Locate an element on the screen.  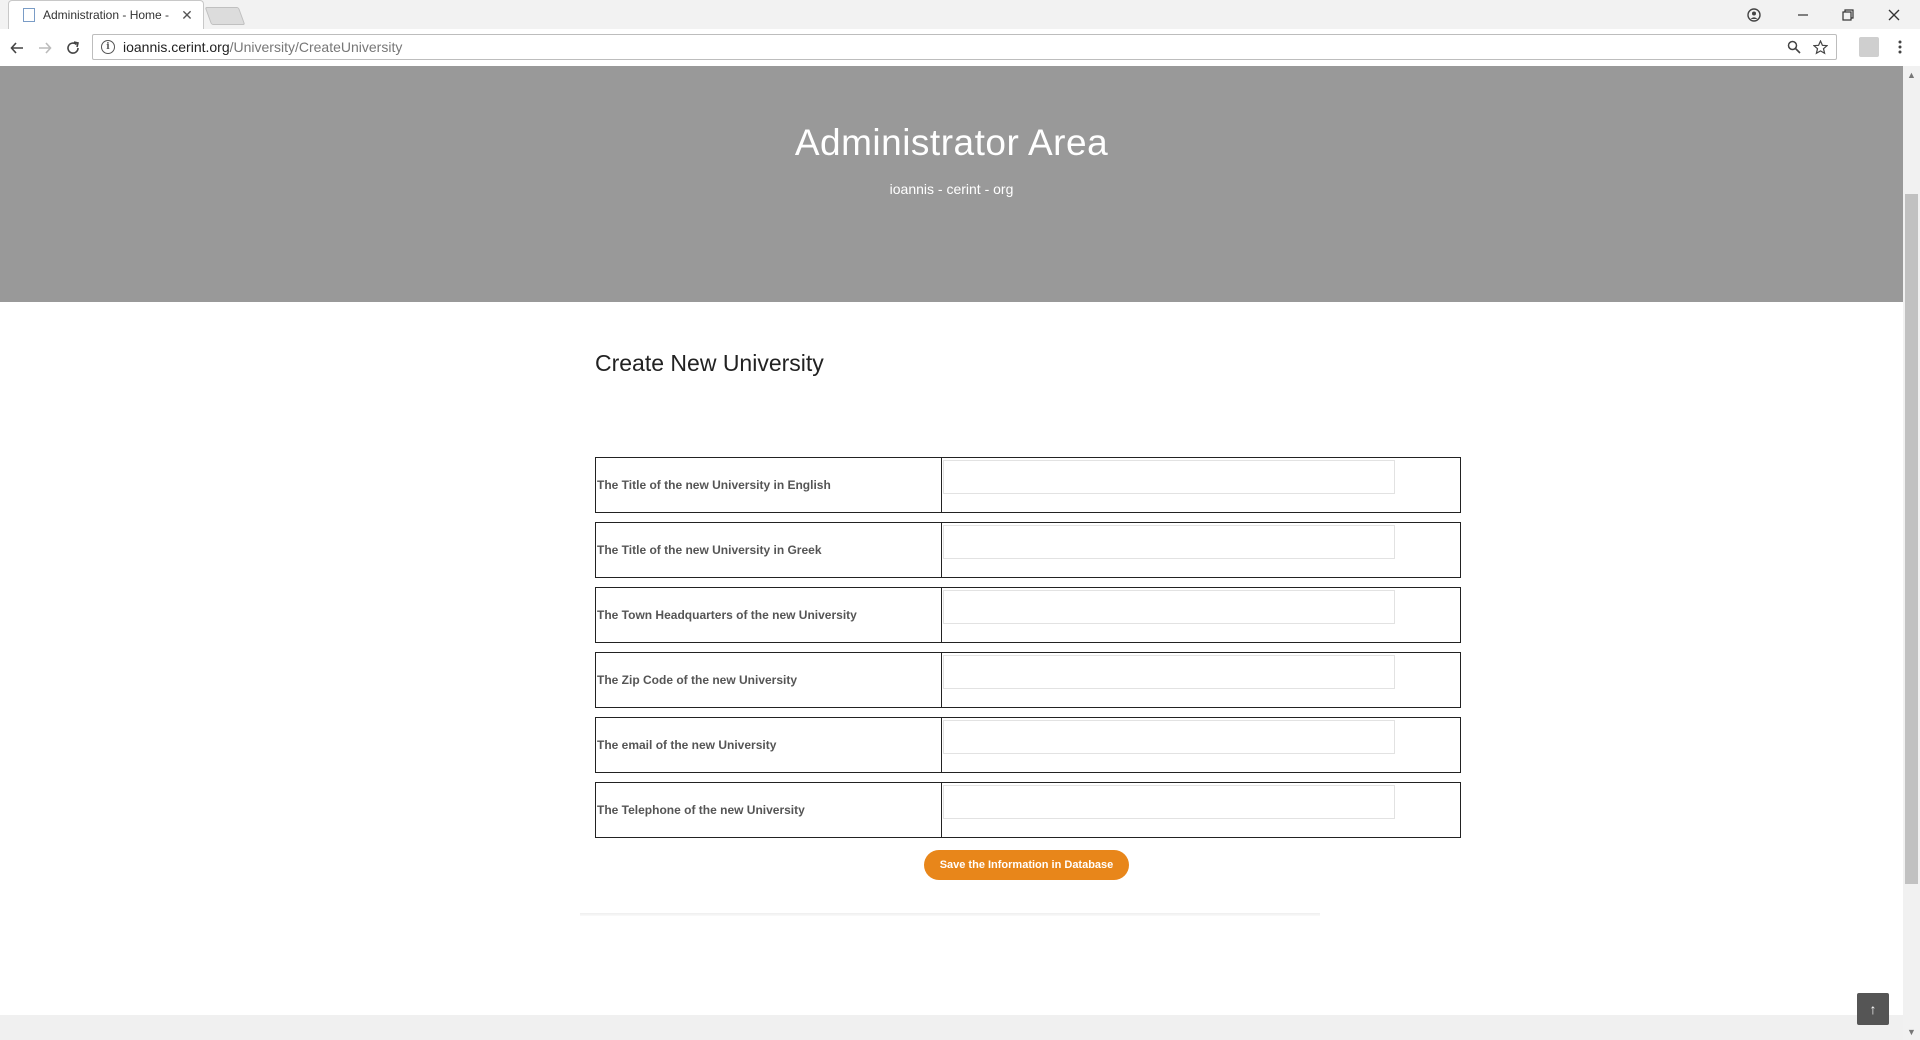
form-row-title-greek: The Title of the new University in Greek is located at coordinates (1028, 550).